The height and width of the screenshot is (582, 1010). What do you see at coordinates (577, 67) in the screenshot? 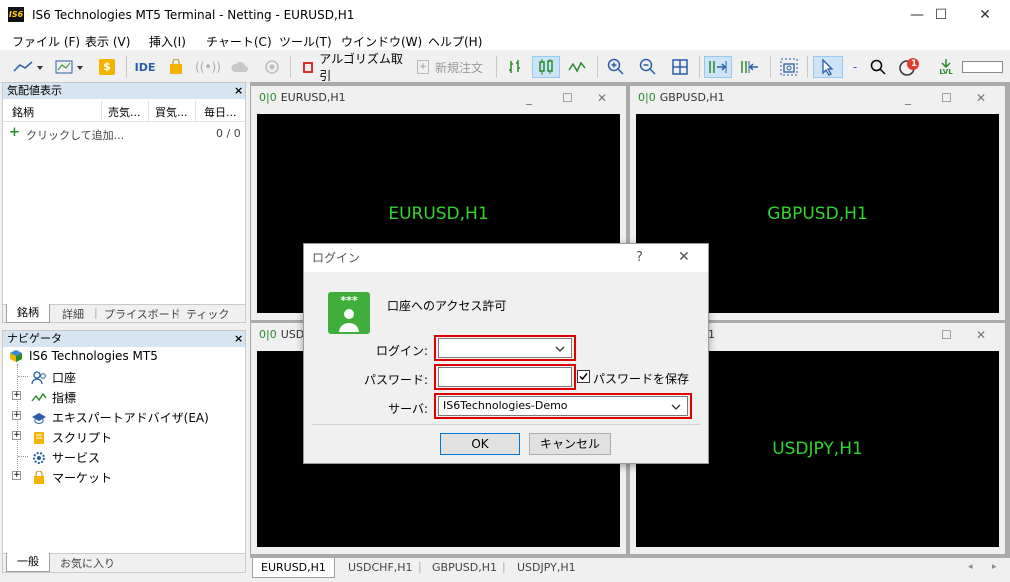
I see `line-chart-icon` at bounding box center [577, 67].